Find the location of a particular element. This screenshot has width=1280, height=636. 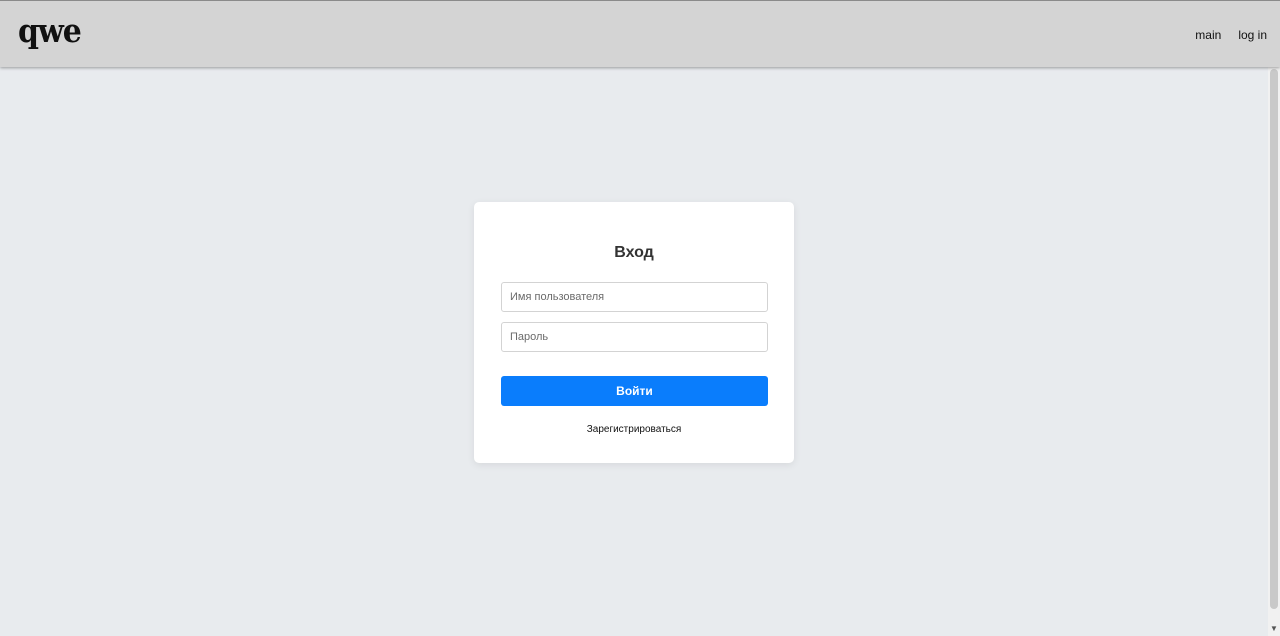

site-logo: qwe is located at coordinates (50, 32).